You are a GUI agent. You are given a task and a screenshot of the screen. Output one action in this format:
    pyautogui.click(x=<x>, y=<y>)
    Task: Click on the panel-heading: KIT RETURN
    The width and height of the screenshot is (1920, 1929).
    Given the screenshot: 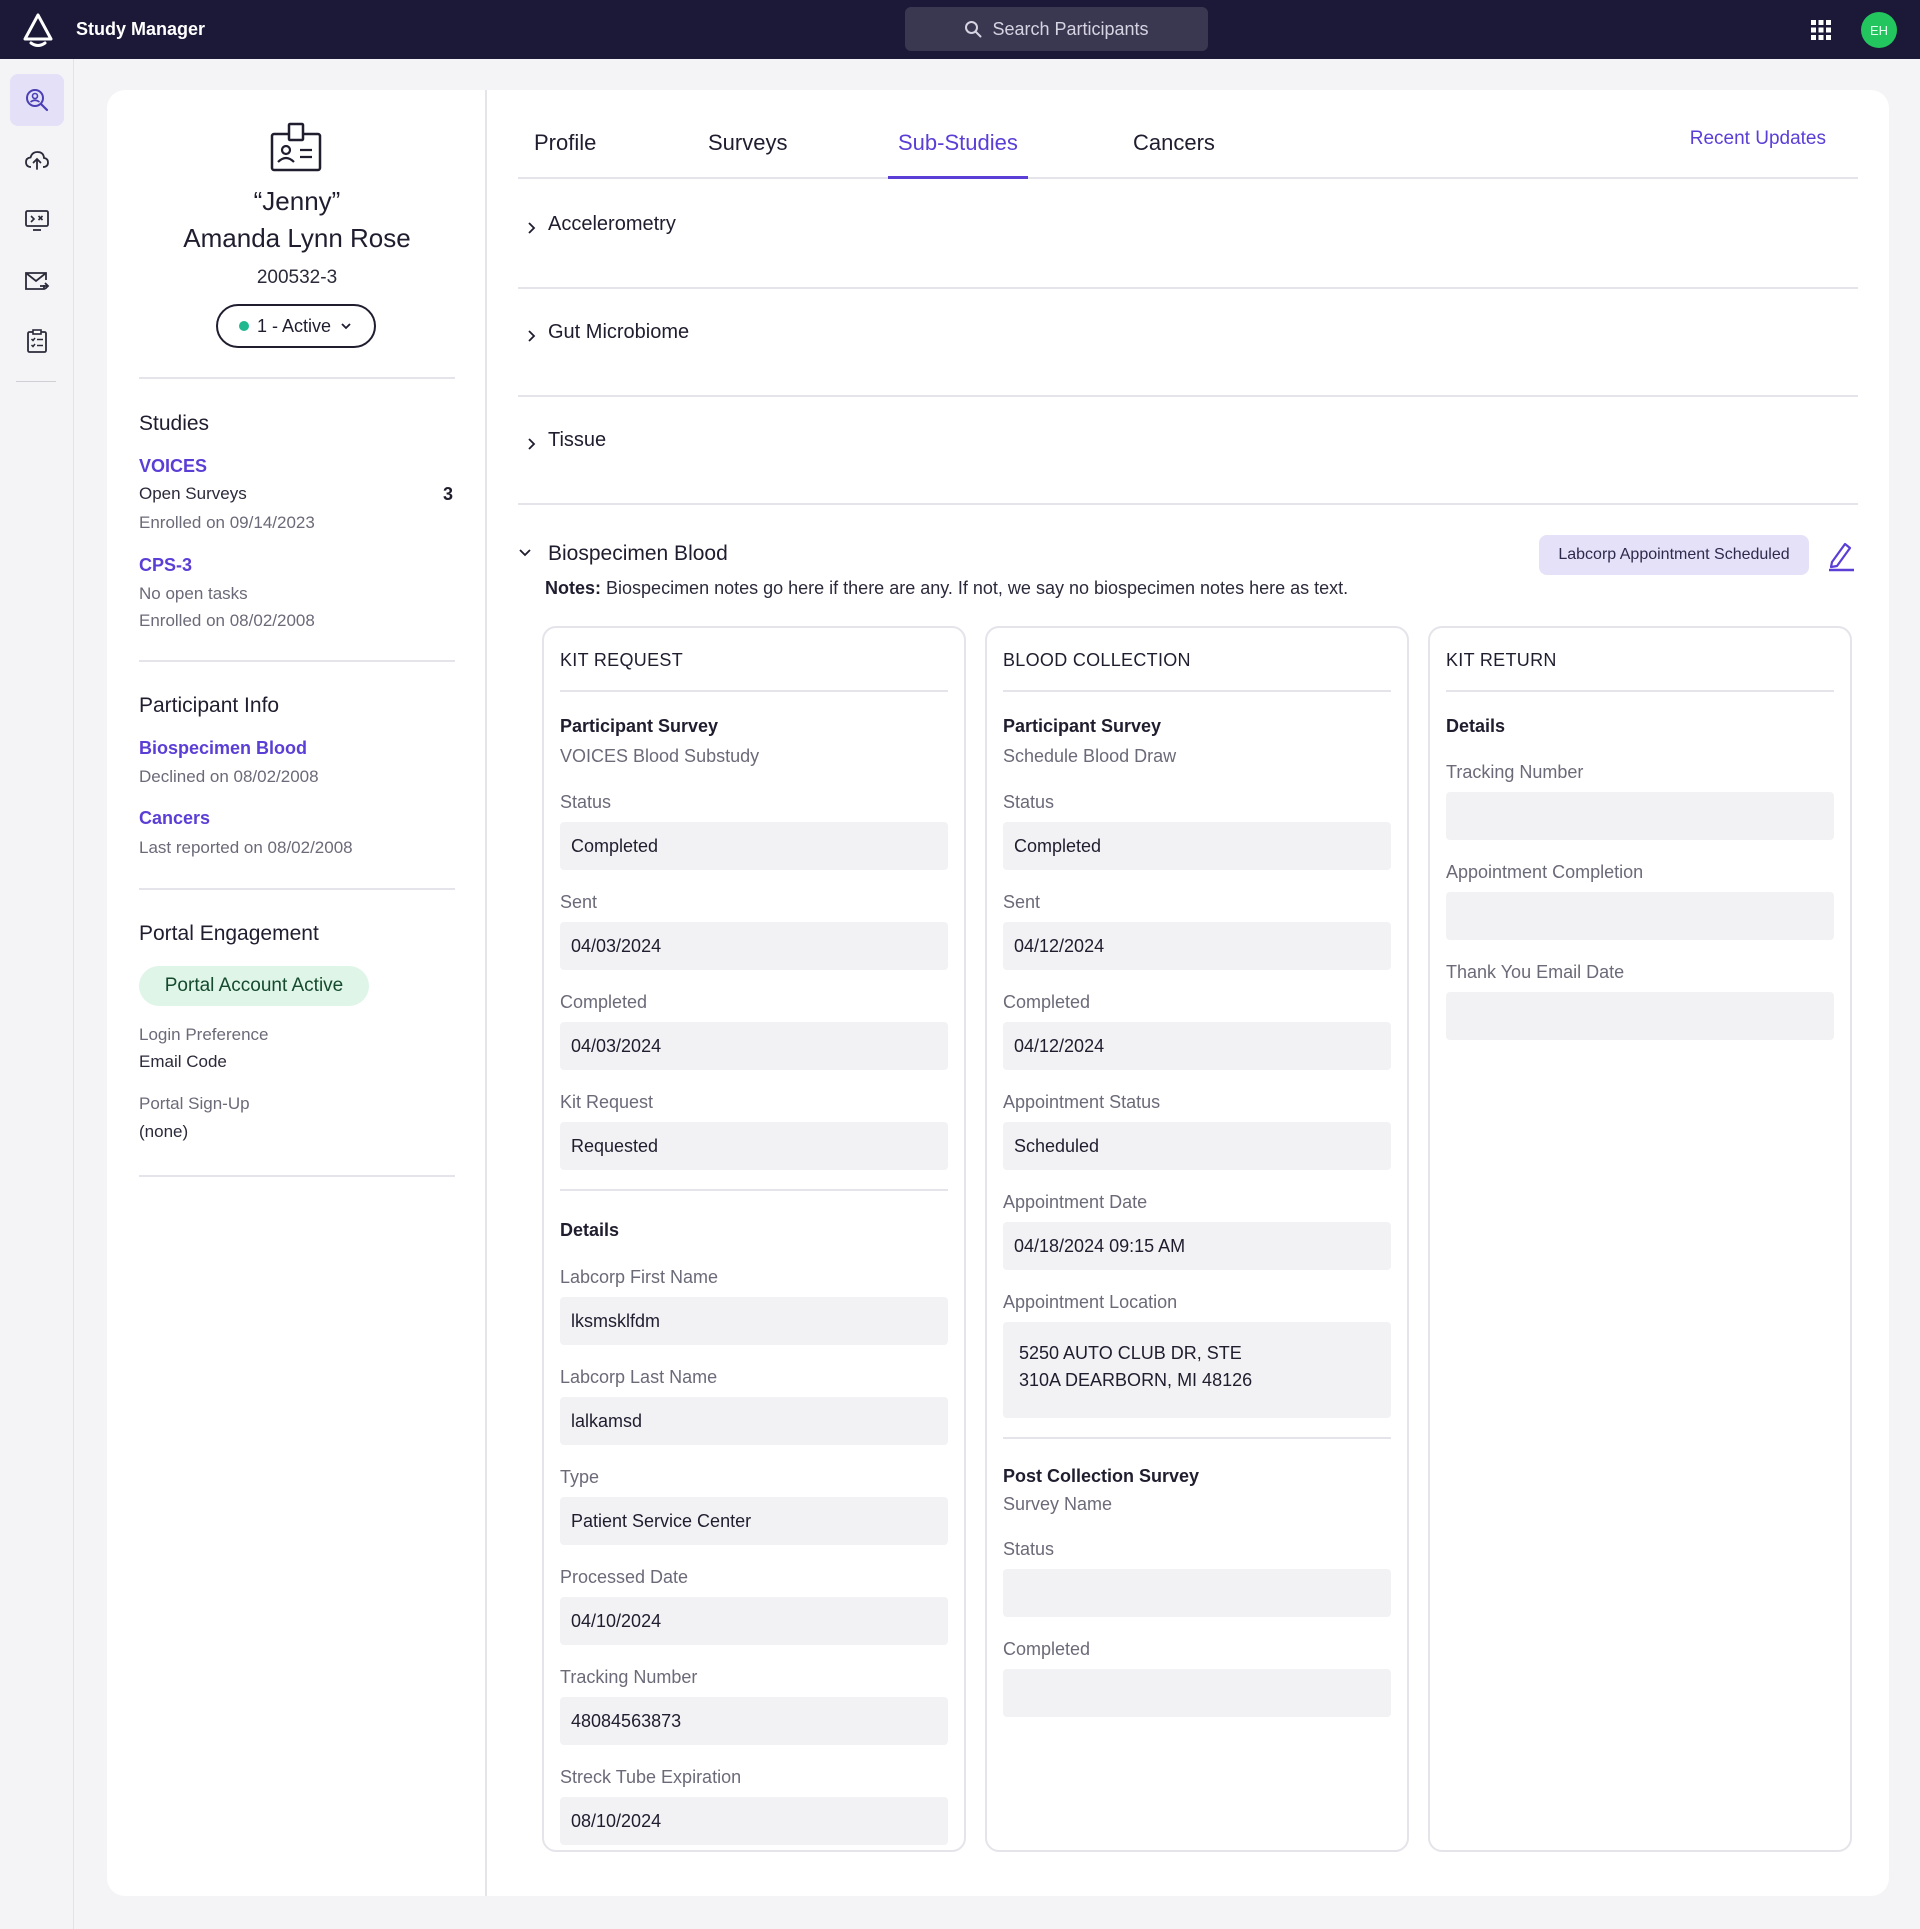 What is the action you would take?
    pyautogui.click(x=1501, y=660)
    